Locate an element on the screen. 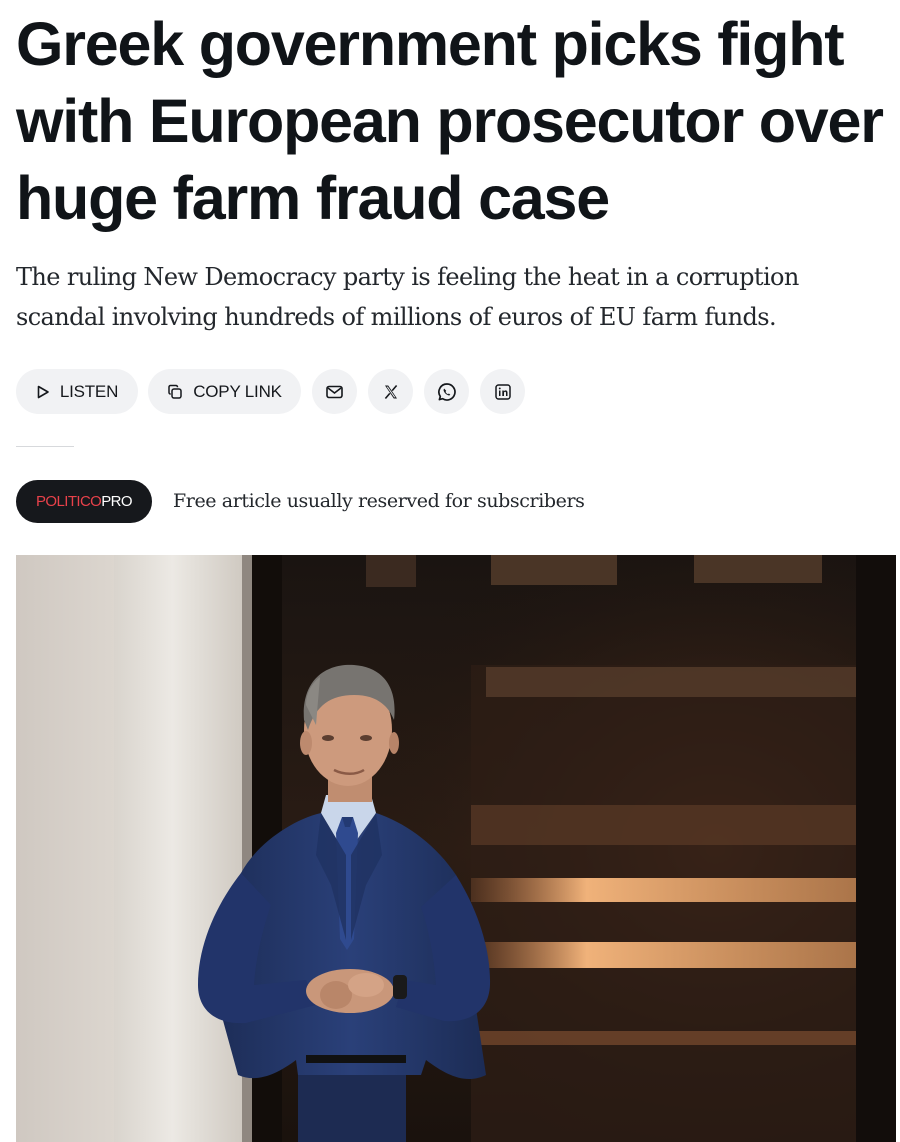 The height and width of the screenshot is (1142, 900). x-icon is located at coordinates (391, 392).